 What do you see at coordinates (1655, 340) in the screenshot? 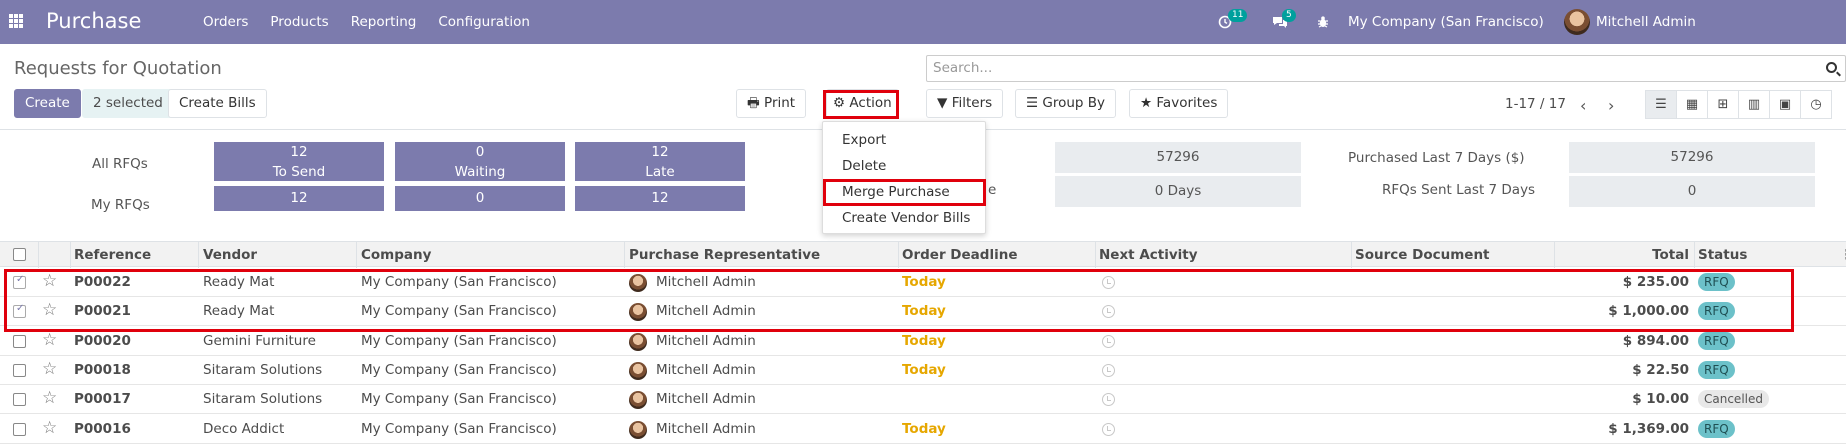
I see `cell-total: $ 894.00` at bounding box center [1655, 340].